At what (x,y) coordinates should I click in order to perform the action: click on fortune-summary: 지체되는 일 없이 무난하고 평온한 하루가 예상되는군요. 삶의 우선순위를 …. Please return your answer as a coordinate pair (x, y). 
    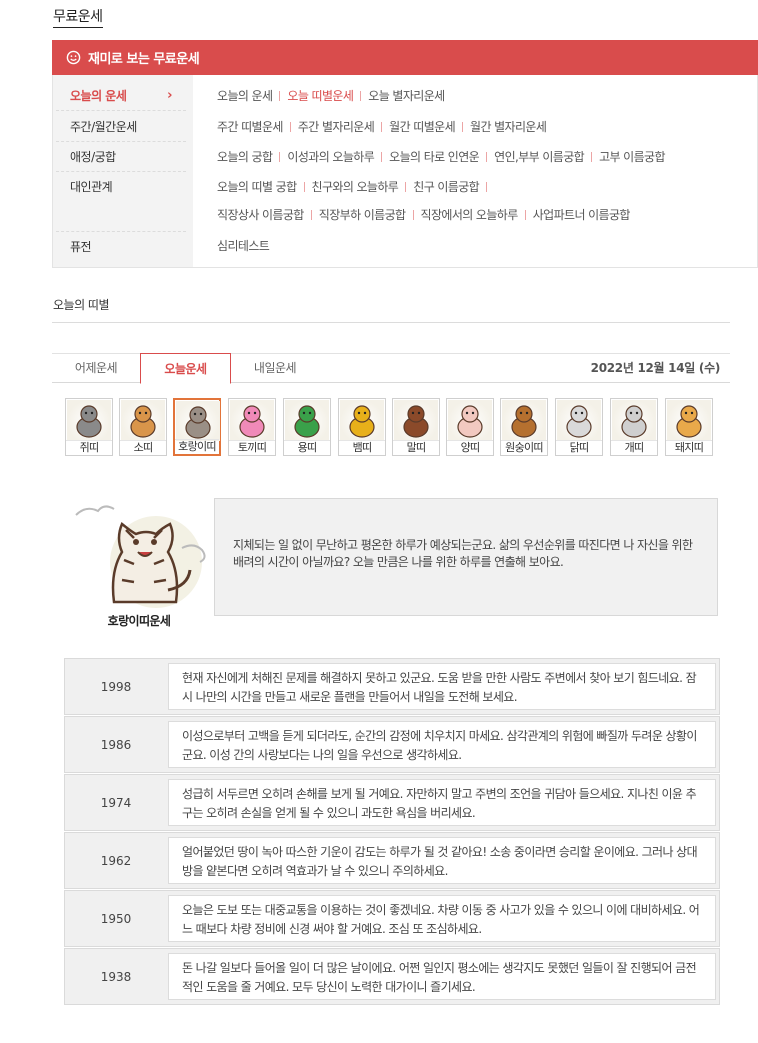
    Looking at the image, I should click on (466, 557).